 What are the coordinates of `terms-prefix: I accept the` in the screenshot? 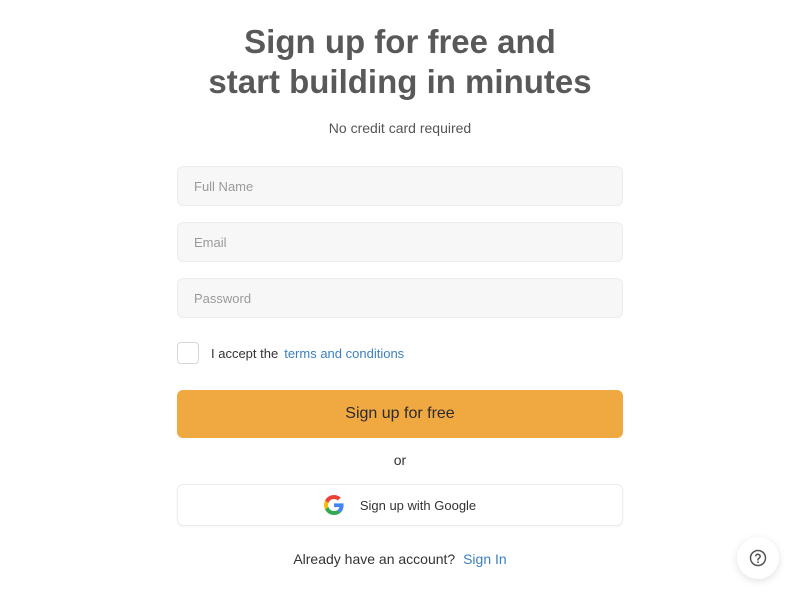 It's located at (245, 353).